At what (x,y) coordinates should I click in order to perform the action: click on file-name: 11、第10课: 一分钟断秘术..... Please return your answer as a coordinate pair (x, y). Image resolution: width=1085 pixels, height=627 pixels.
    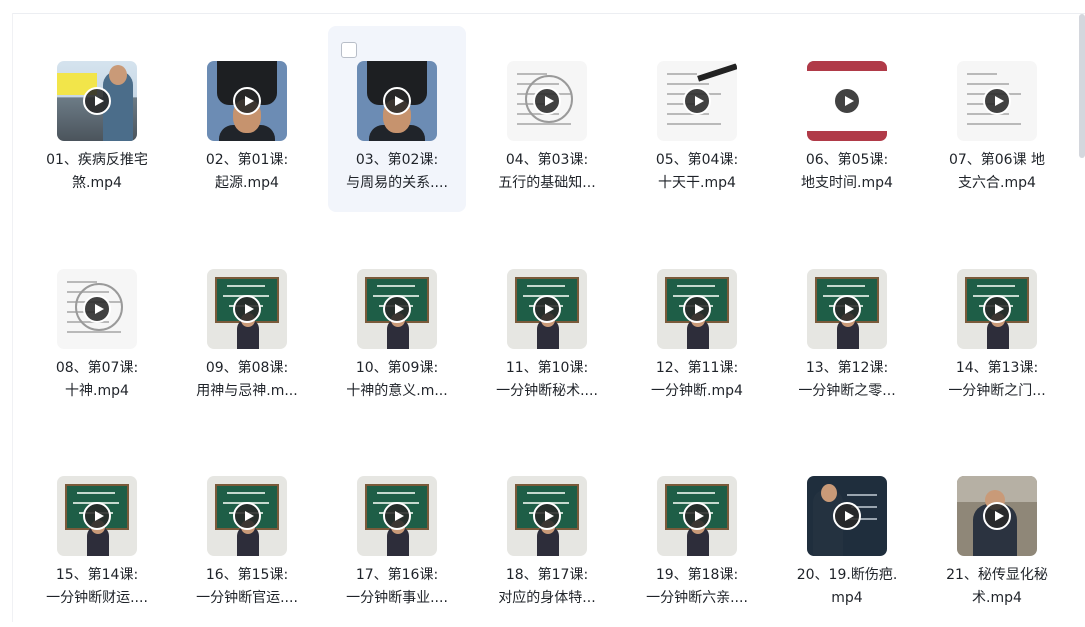
    Looking at the image, I should click on (547, 380).